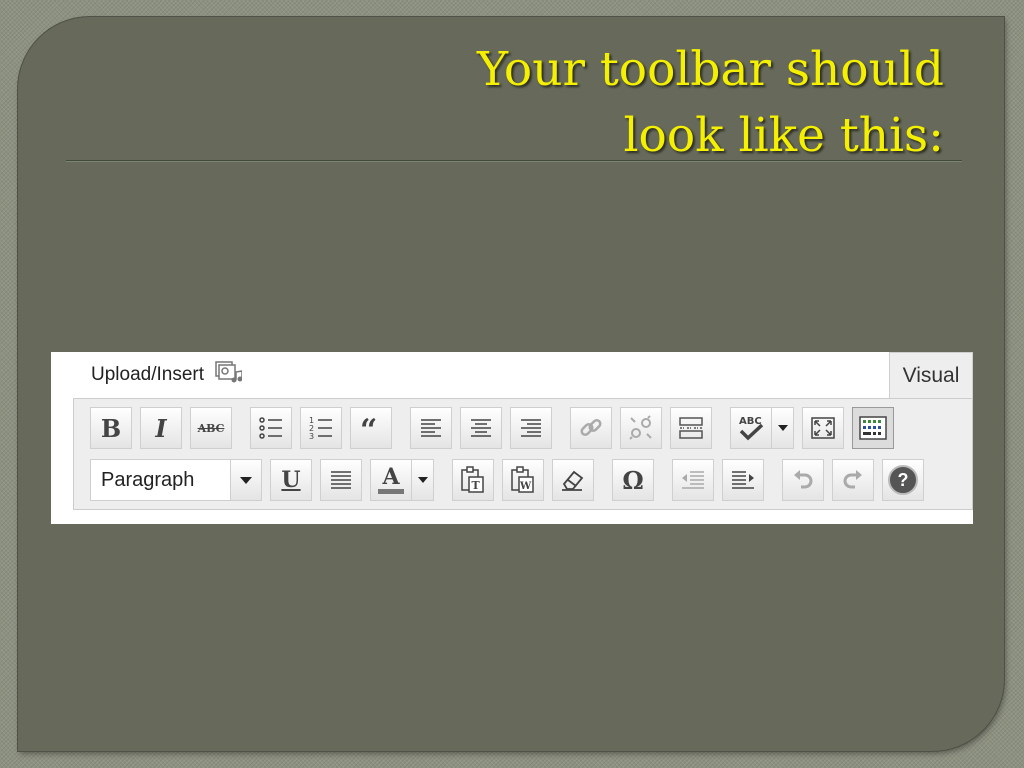 The height and width of the screenshot is (768, 1024). I want to click on text-color-button: A, so click(391, 480).